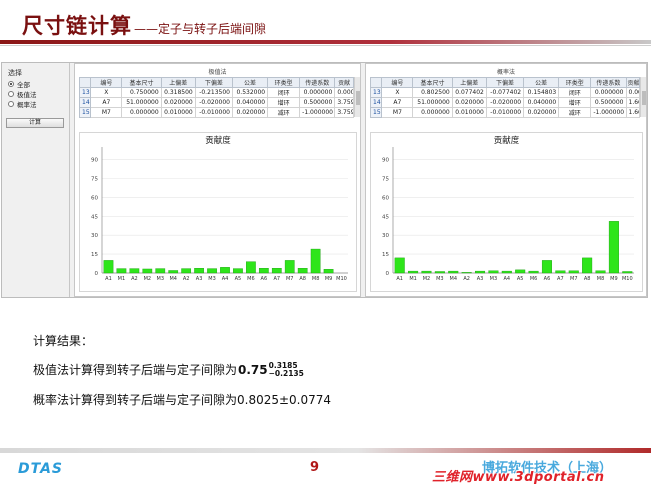  Describe the element at coordinates (432, 92) in the screenshot. I see `table-cell: 0.802500` at that location.